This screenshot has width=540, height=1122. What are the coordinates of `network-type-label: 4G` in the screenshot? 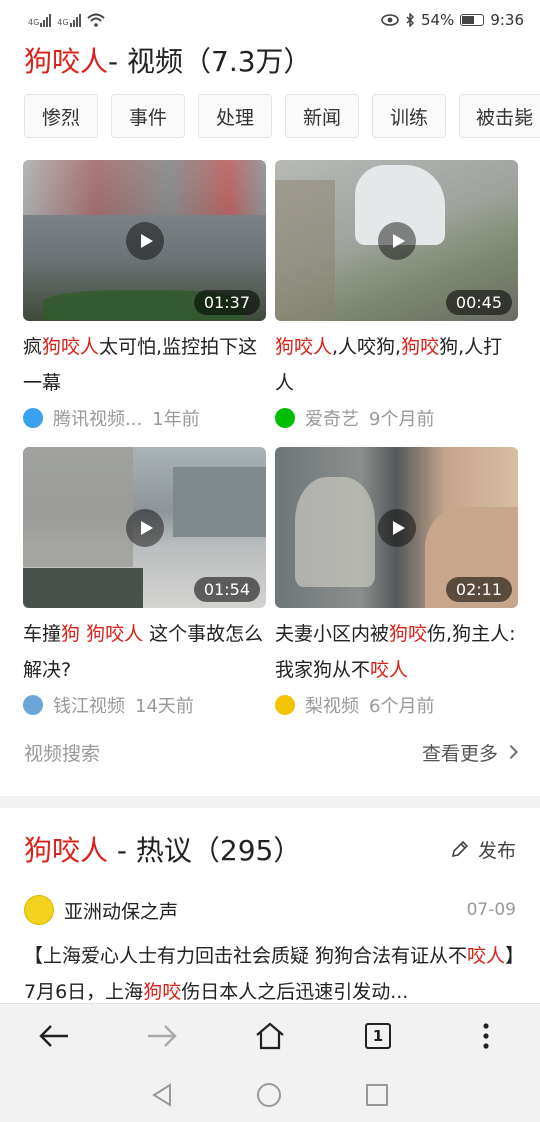 It's located at (34, 22).